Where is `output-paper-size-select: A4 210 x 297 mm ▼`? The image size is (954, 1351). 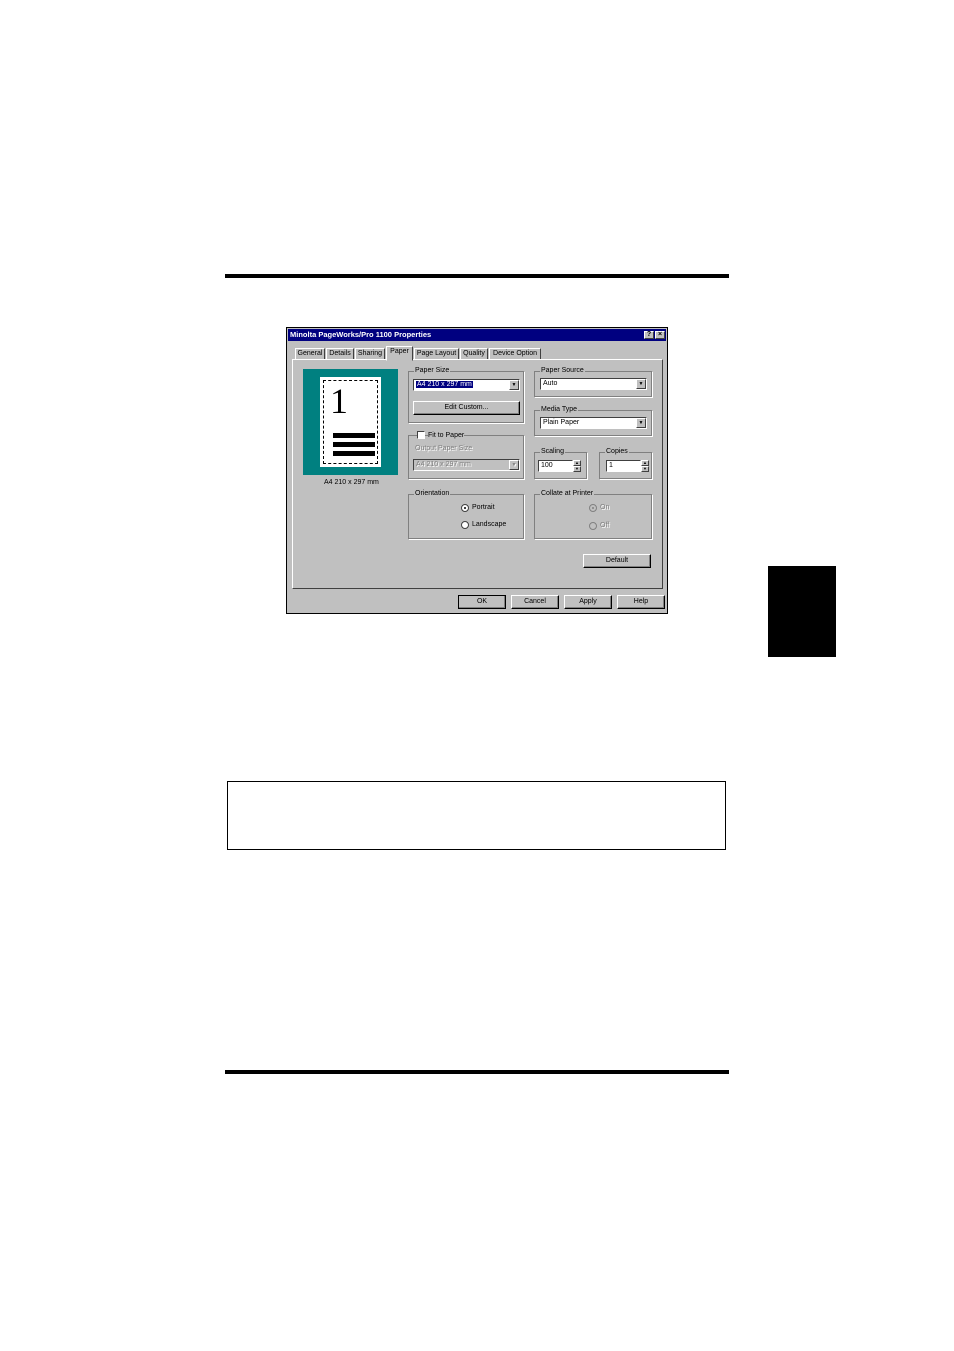 output-paper-size-select: A4 210 x 297 mm ▼ is located at coordinates (466, 465).